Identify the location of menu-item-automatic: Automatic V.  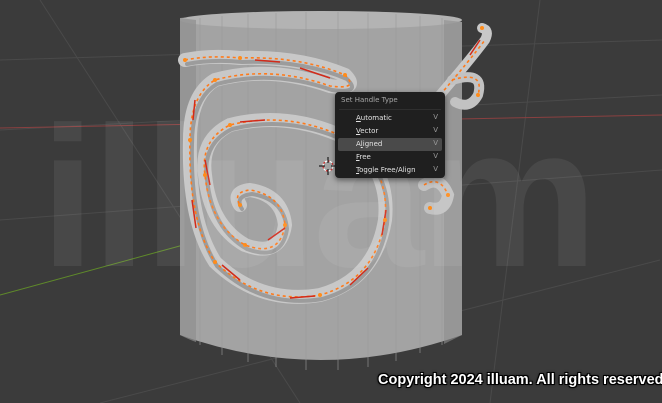
(390, 118).